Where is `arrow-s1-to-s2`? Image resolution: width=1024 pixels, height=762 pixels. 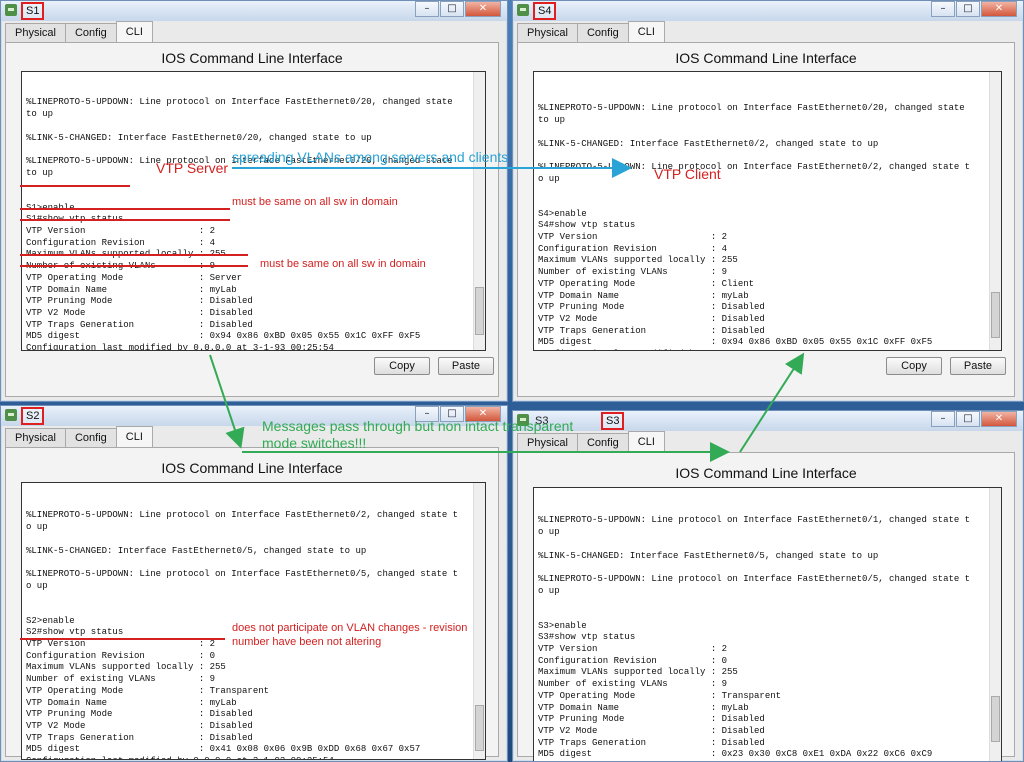 arrow-s1-to-s2 is located at coordinates (227, 401).